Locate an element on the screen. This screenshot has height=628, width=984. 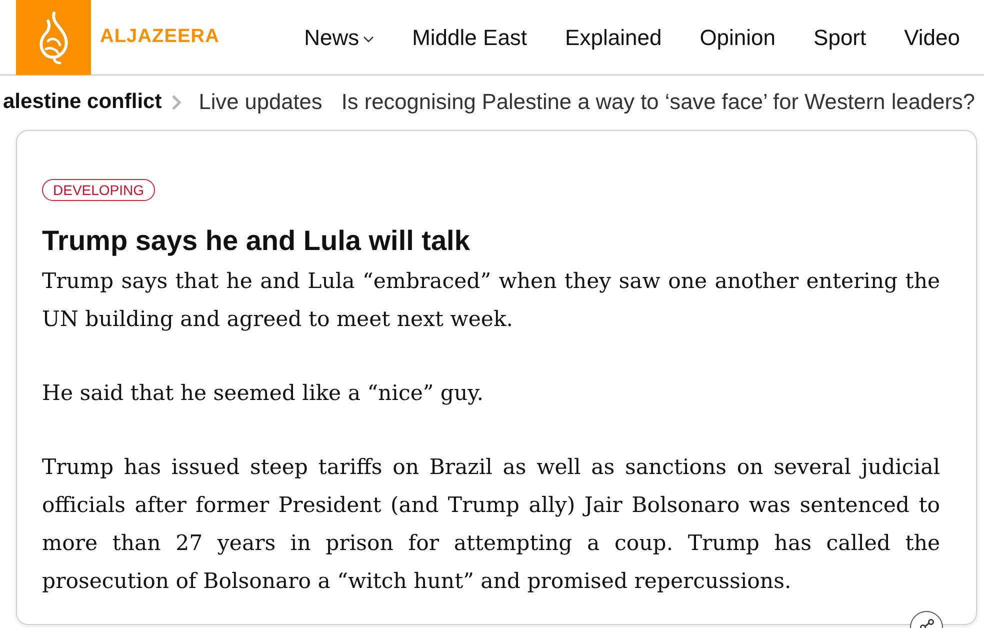
logo-tile is located at coordinates (53, 37).